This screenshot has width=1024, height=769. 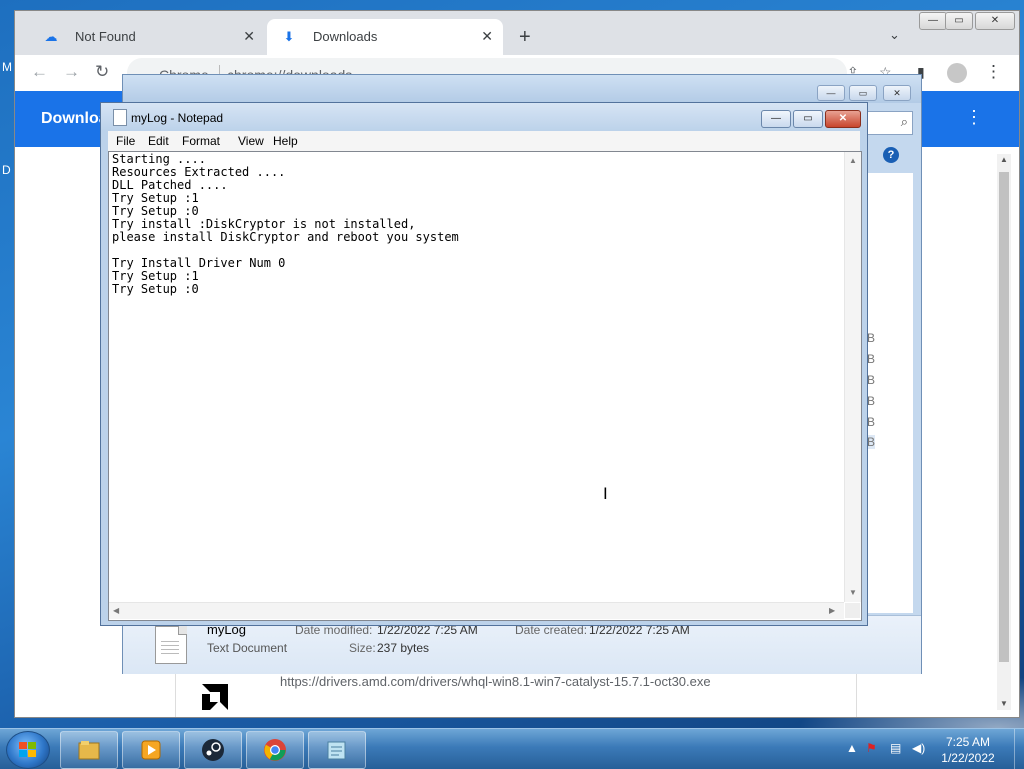 I want to click on download-icon: ⬇, so click(x=289, y=36).